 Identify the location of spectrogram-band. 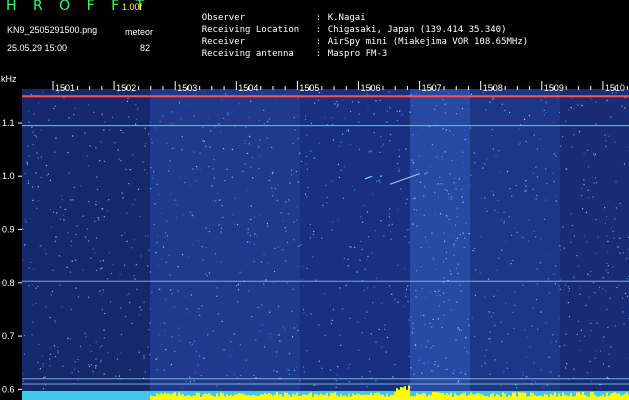
(594, 244).